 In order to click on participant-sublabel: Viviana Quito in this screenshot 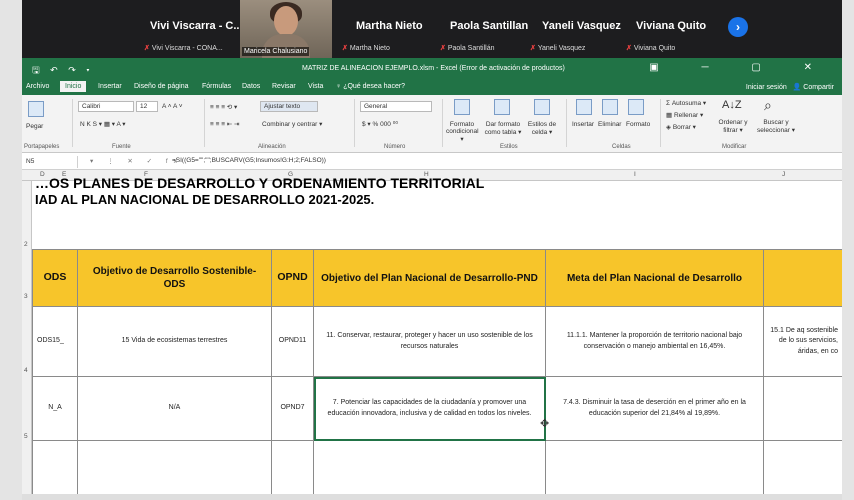, I will do `click(651, 48)`.